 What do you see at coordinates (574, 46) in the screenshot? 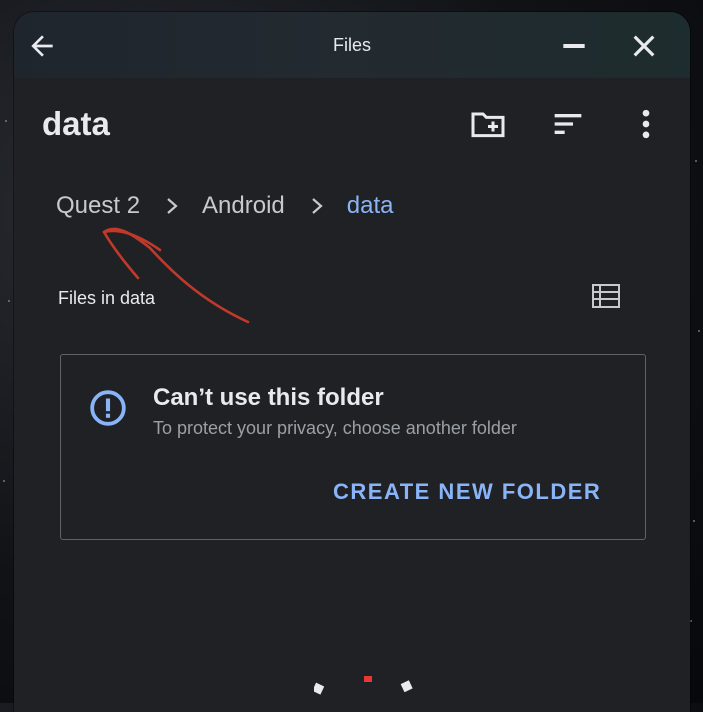
I see `minimize-icon` at bounding box center [574, 46].